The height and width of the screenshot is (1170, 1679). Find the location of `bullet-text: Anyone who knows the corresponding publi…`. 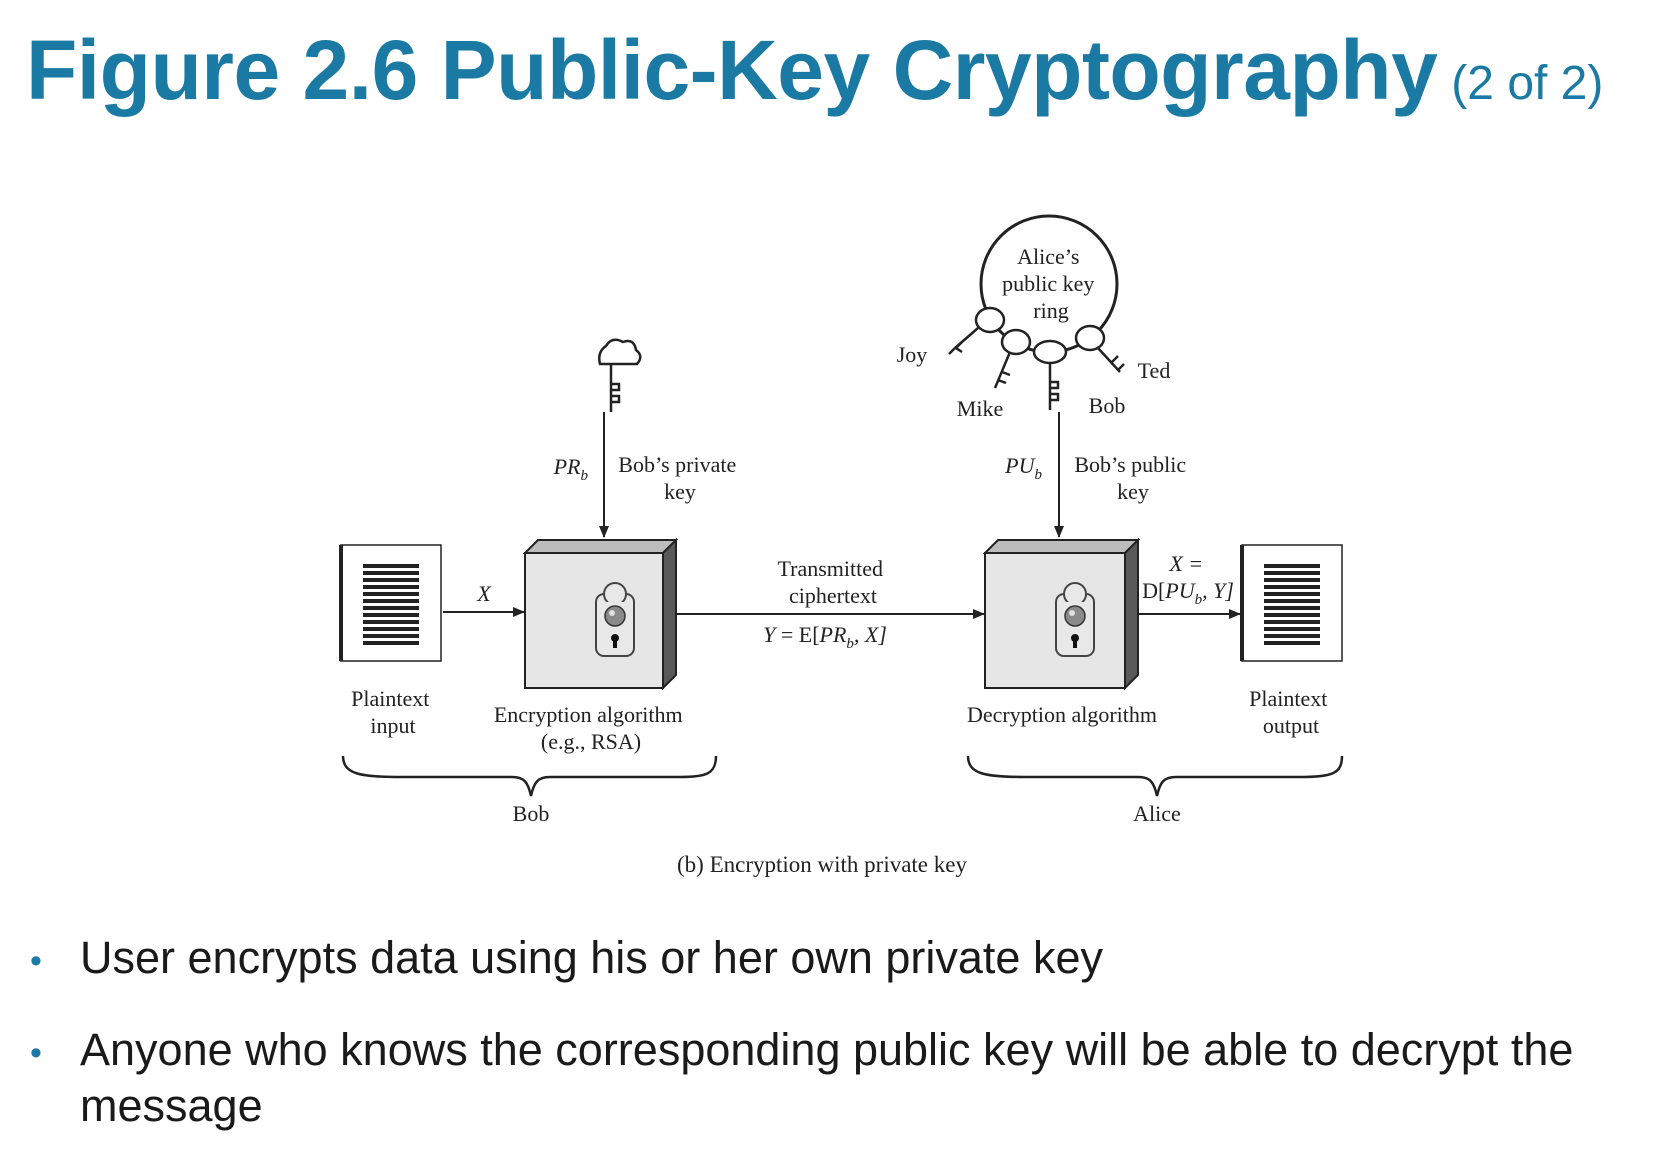

bullet-text: Anyone who knows the corresponding publi… is located at coordinates (827, 1077).